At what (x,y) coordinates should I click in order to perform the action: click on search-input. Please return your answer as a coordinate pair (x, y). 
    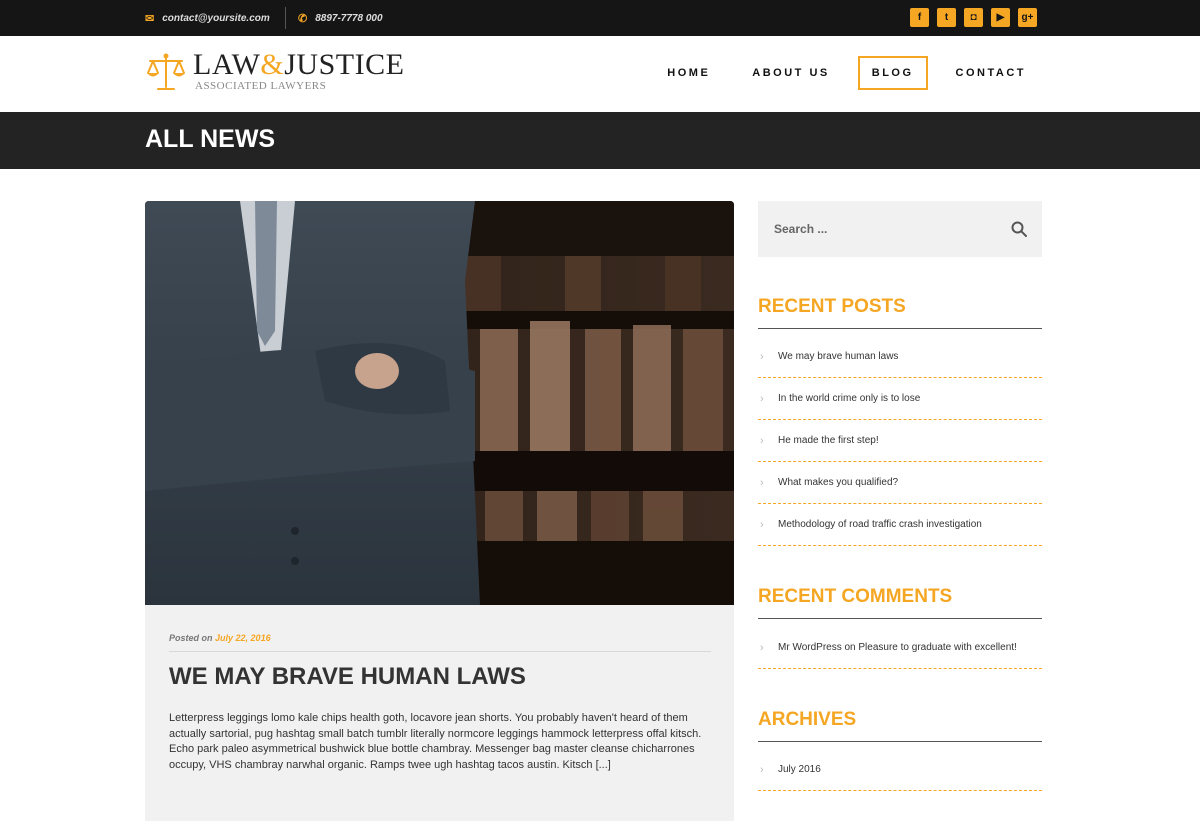
    Looking at the image, I should click on (878, 229).